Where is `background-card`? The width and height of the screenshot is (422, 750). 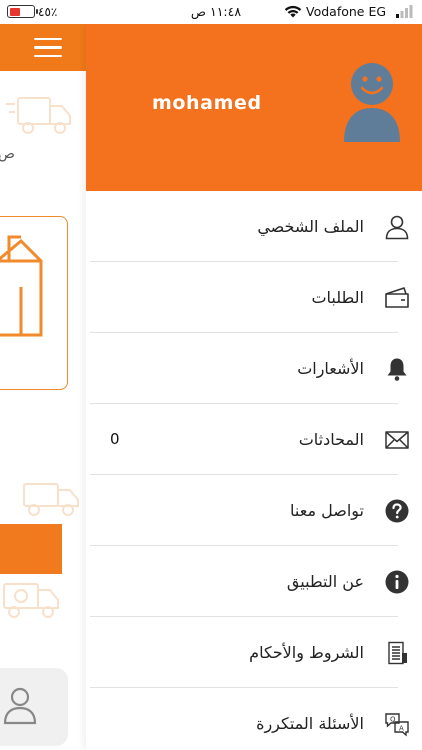 background-card is located at coordinates (34, 303).